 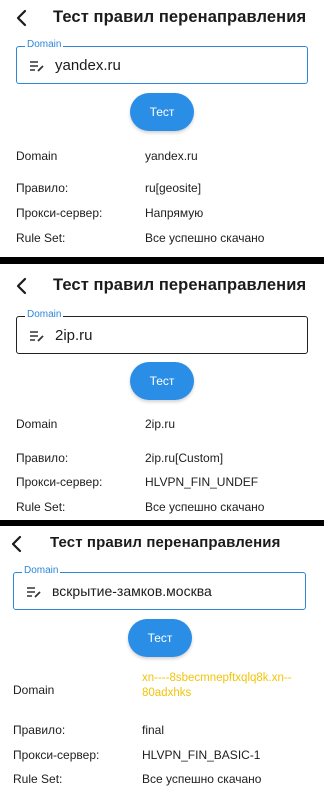 I want to click on result-value-proxy: Напрямую, so click(x=174, y=213).